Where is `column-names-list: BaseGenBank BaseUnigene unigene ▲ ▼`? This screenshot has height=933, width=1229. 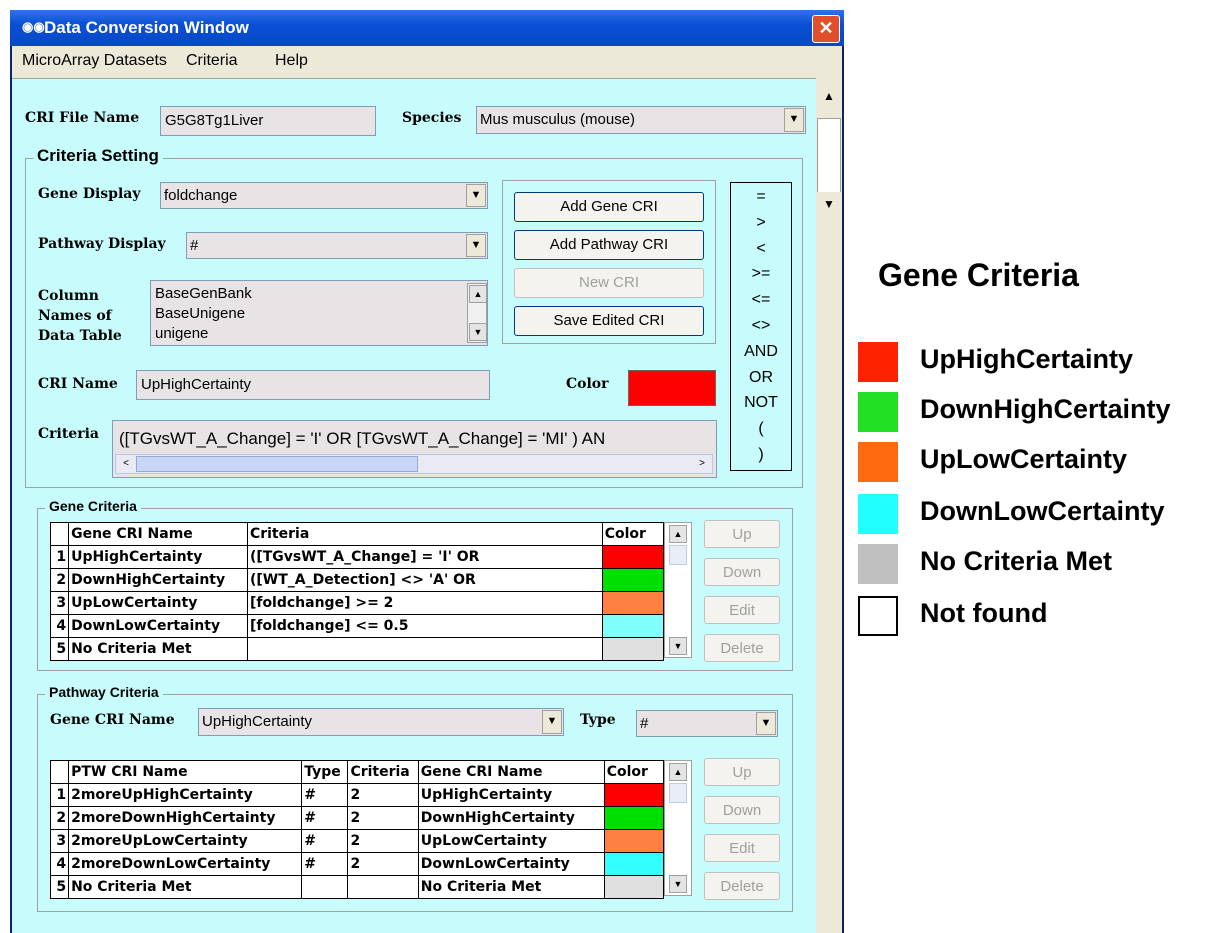 column-names-list: BaseGenBank BaseUnigene unigene ▲ ▼ is located at coordinates (319, 313).